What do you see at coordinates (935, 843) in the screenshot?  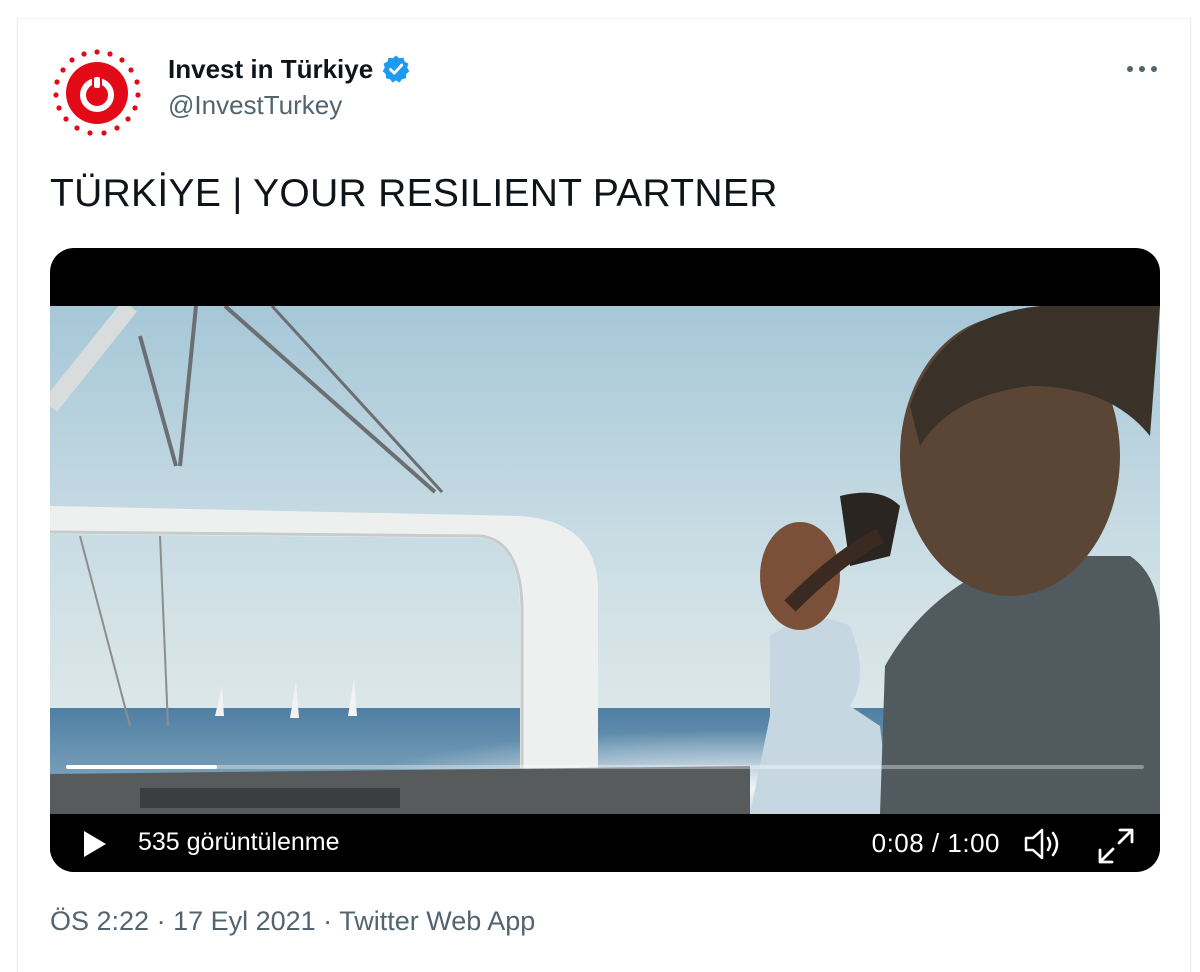 I see `video-time: 0:08 / 1:00` at bounding box center [935, 843].